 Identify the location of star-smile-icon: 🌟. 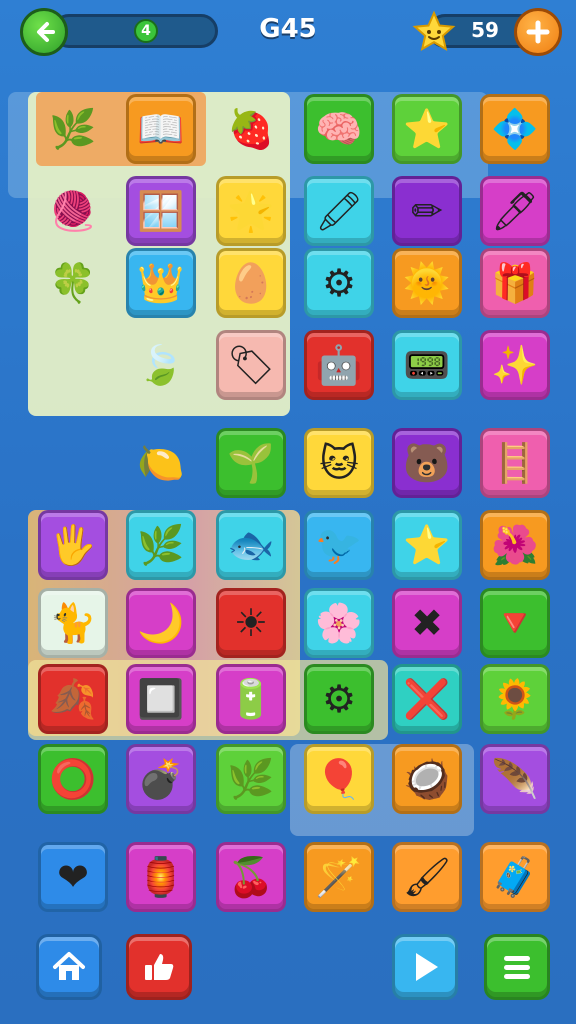
(251, 211).